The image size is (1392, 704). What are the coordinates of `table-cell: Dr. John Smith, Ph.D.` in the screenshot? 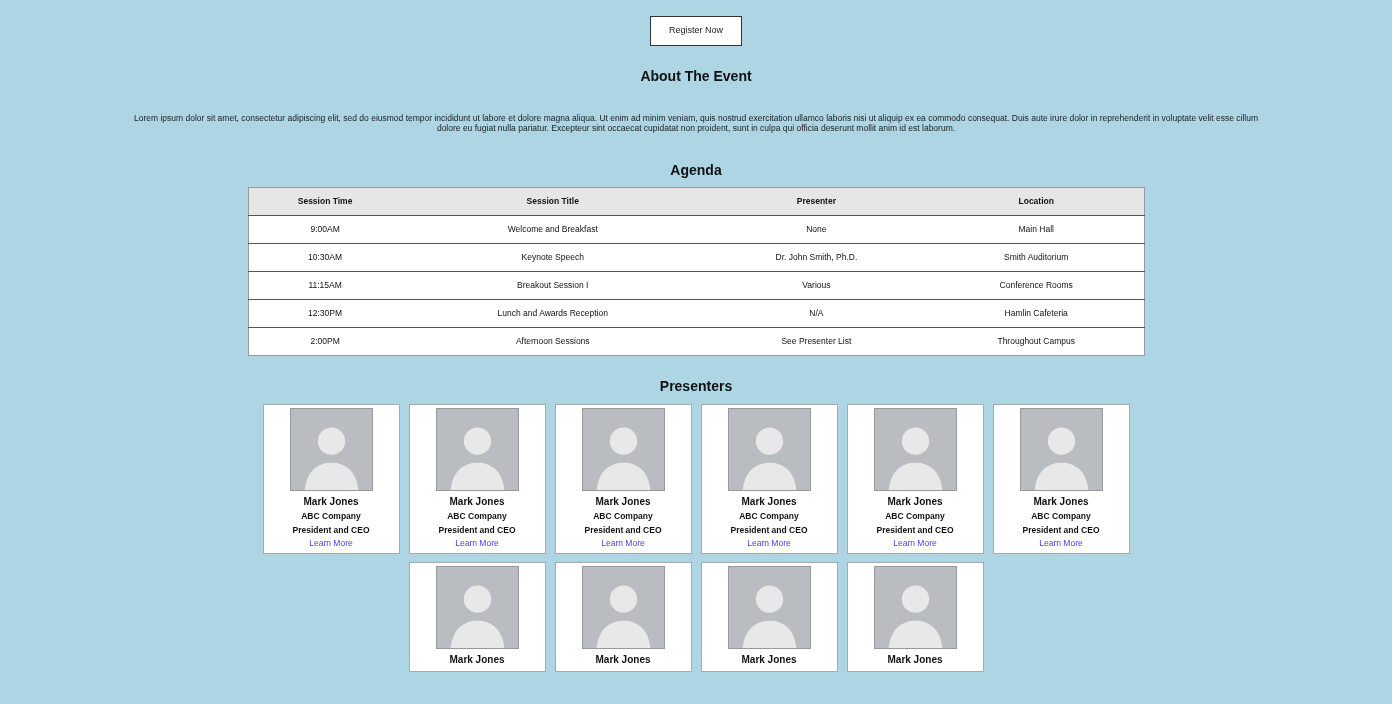 It's located at (816, 257).